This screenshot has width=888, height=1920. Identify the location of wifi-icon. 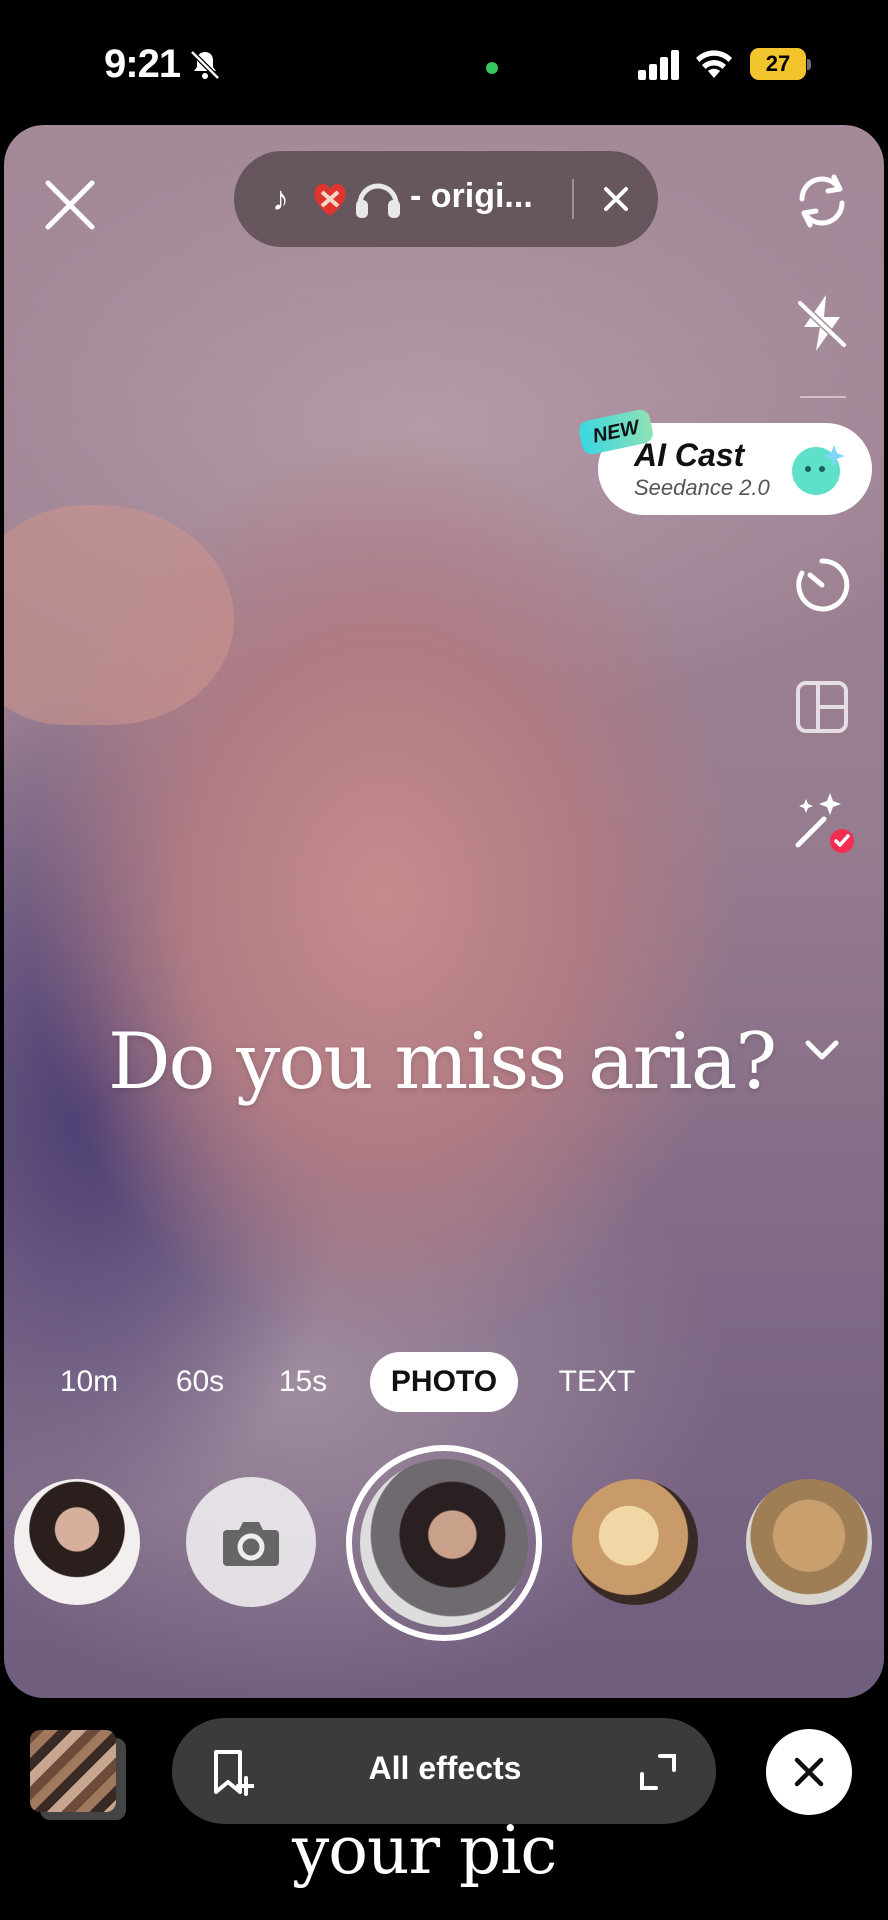
(714, 64).